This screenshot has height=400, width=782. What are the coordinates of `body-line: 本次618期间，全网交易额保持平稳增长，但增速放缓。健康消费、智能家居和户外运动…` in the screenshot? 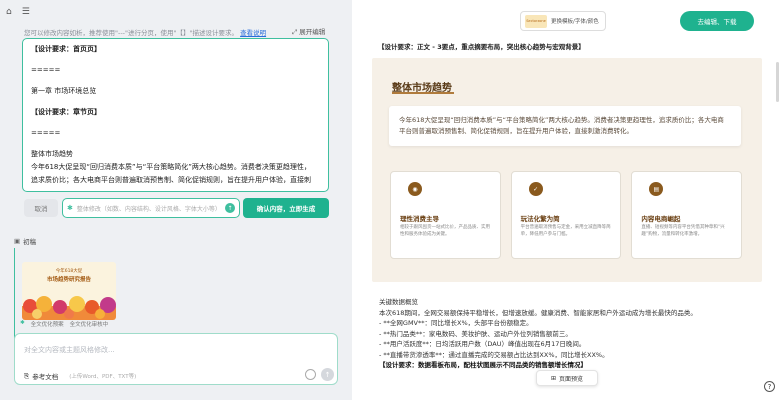 It's located at (538, 312).